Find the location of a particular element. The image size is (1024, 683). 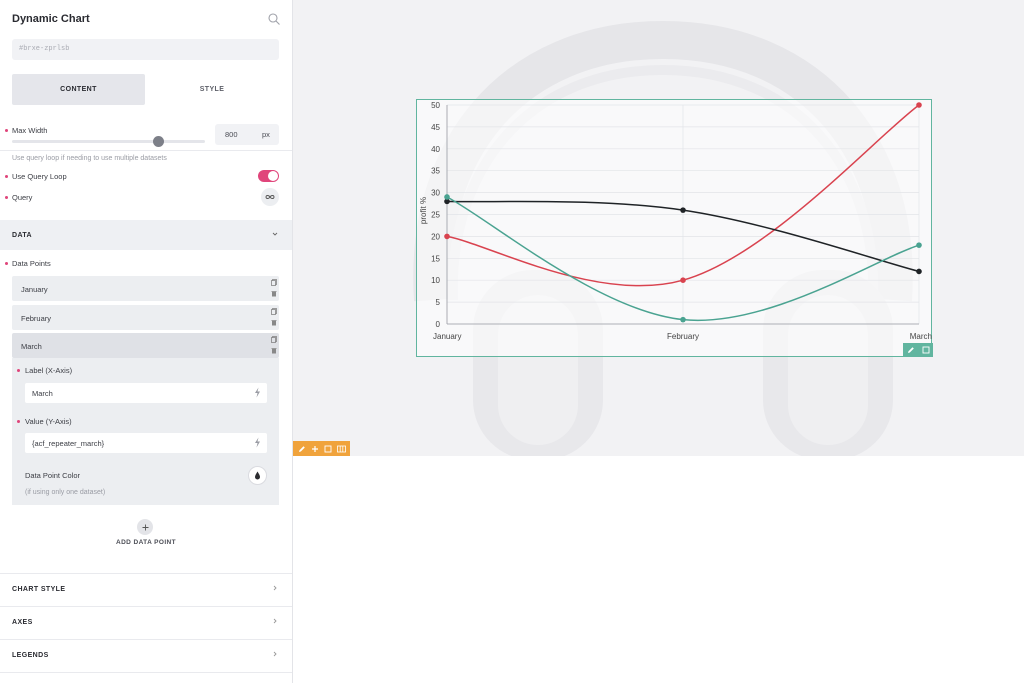

droplet-icon is located at coordinates (257, 475).